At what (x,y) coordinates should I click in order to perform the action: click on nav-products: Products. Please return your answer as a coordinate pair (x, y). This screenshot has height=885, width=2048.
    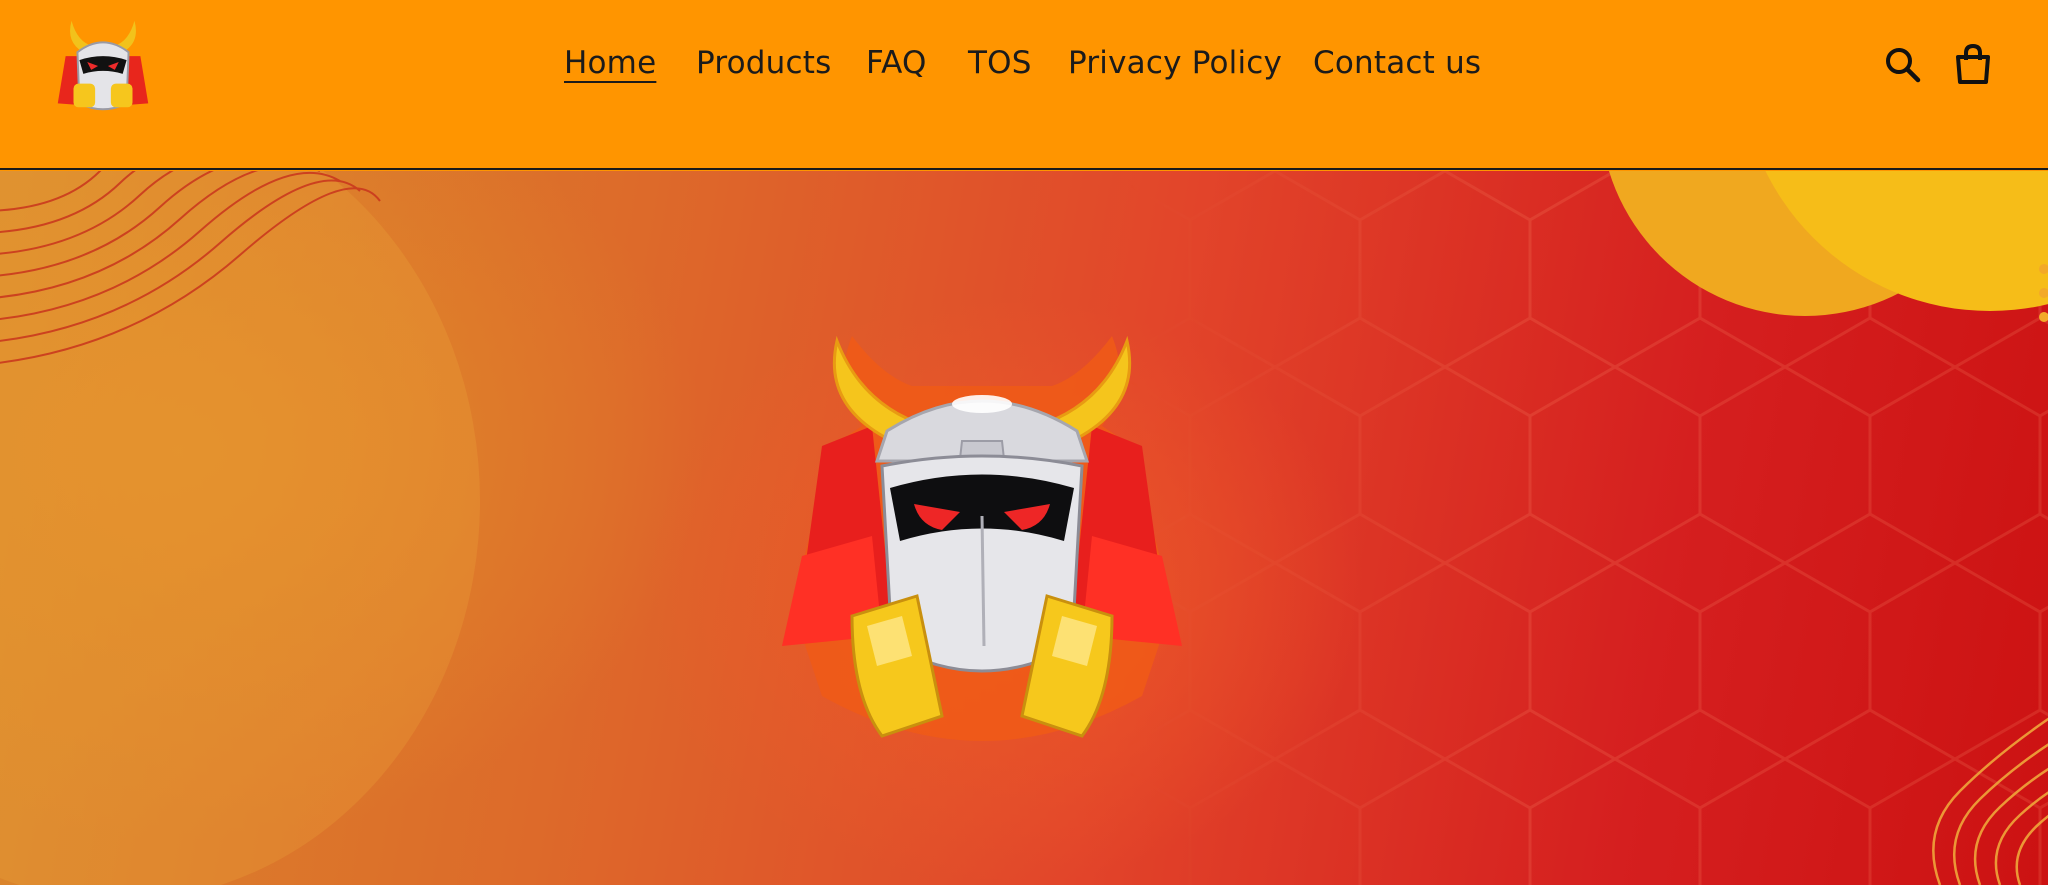
    Looking at the image, I should click on (763, 63).